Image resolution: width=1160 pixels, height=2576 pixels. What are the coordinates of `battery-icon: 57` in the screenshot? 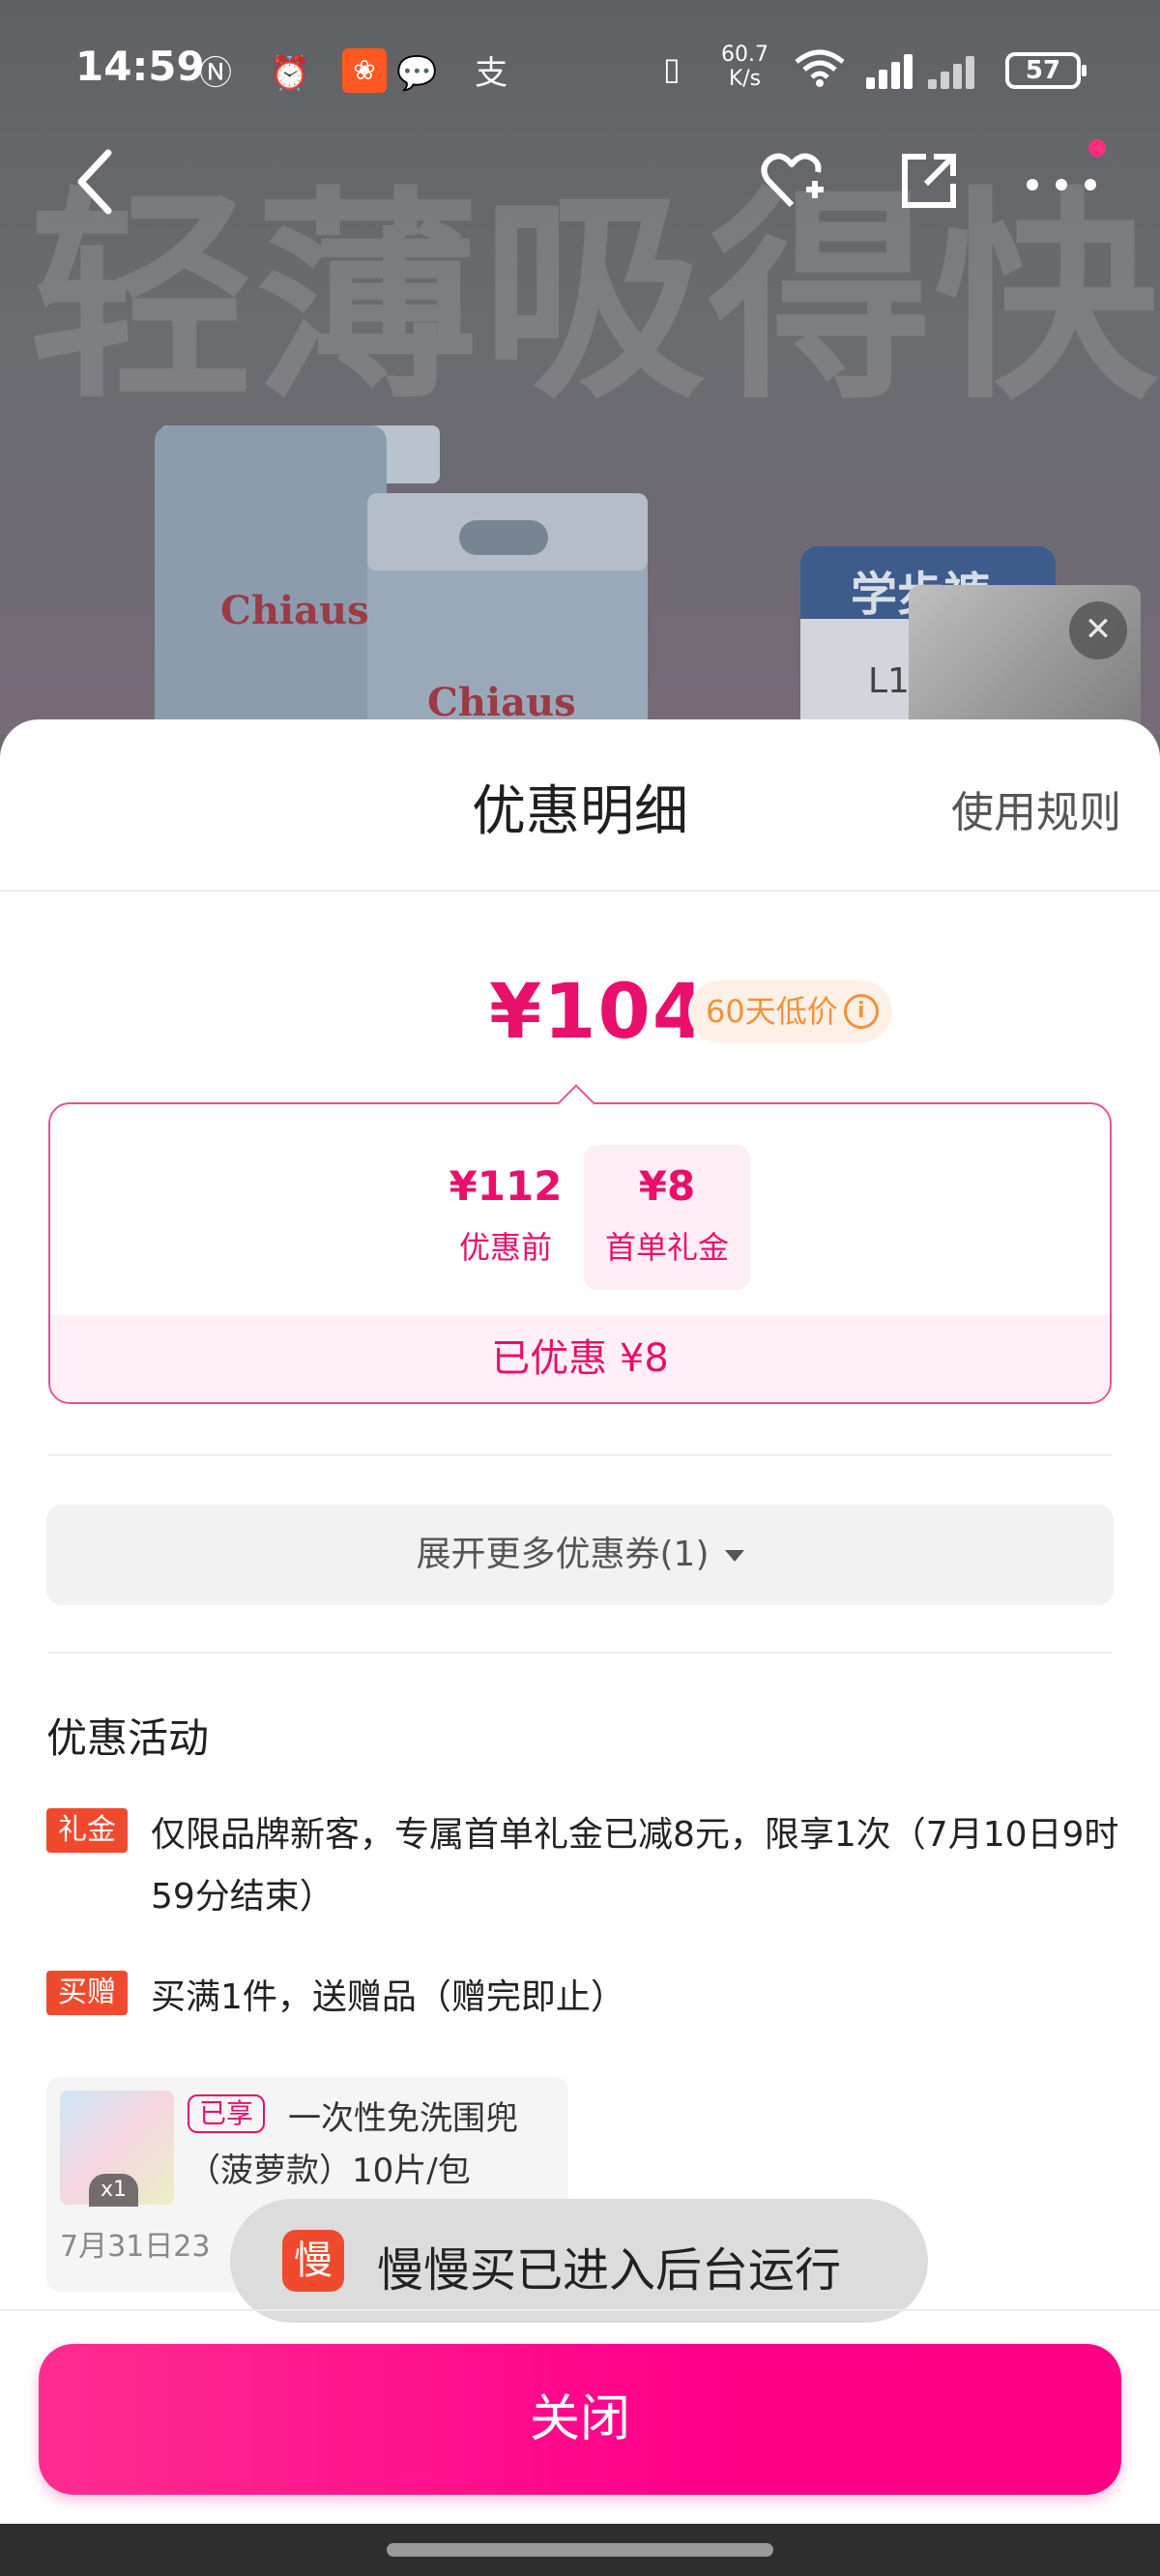 It's located at (1046, 70).